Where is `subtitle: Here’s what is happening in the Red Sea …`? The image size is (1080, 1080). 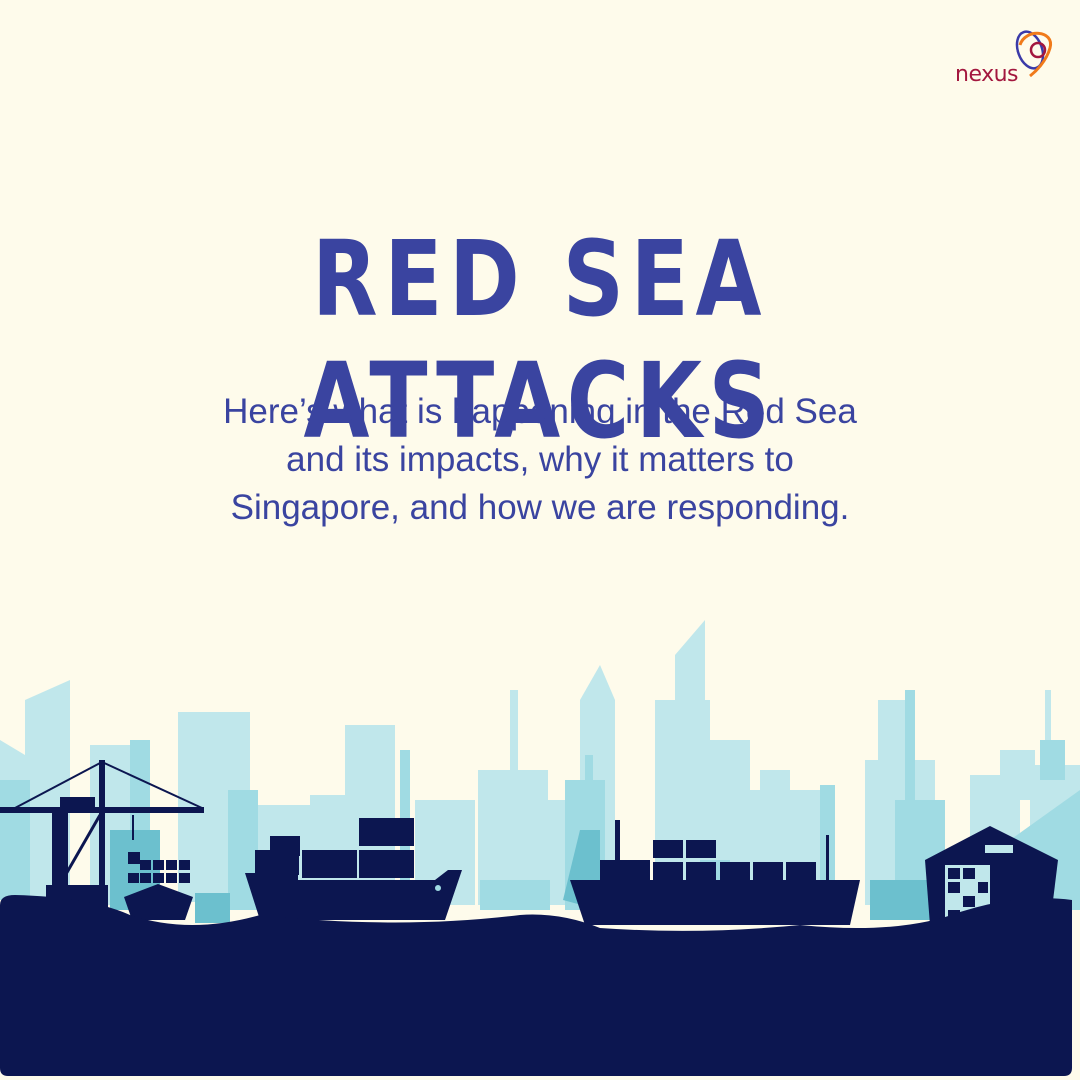
subtitle: Here’s what is happening in the Red Sea … is located at coordinates (540, 460).